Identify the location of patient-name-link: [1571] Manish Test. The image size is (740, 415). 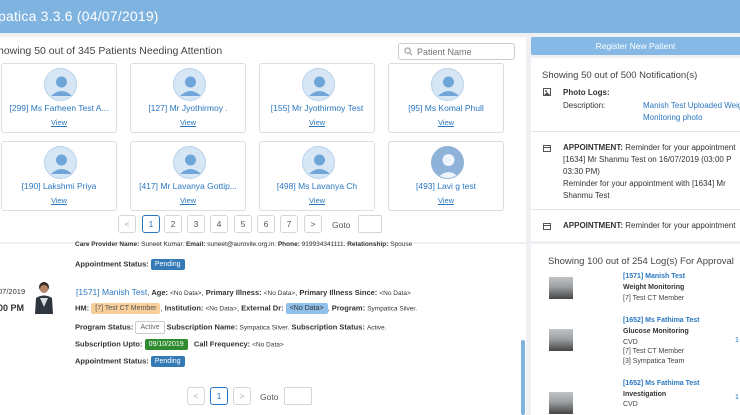
(111, 292).